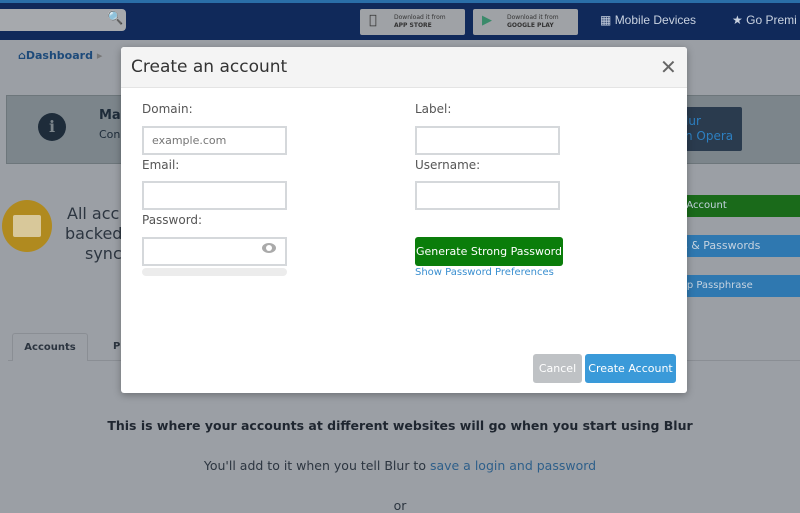 This screenshot has height=513, width=800. I want to click on opera-button-line2: n Opera, so click(709, 136).